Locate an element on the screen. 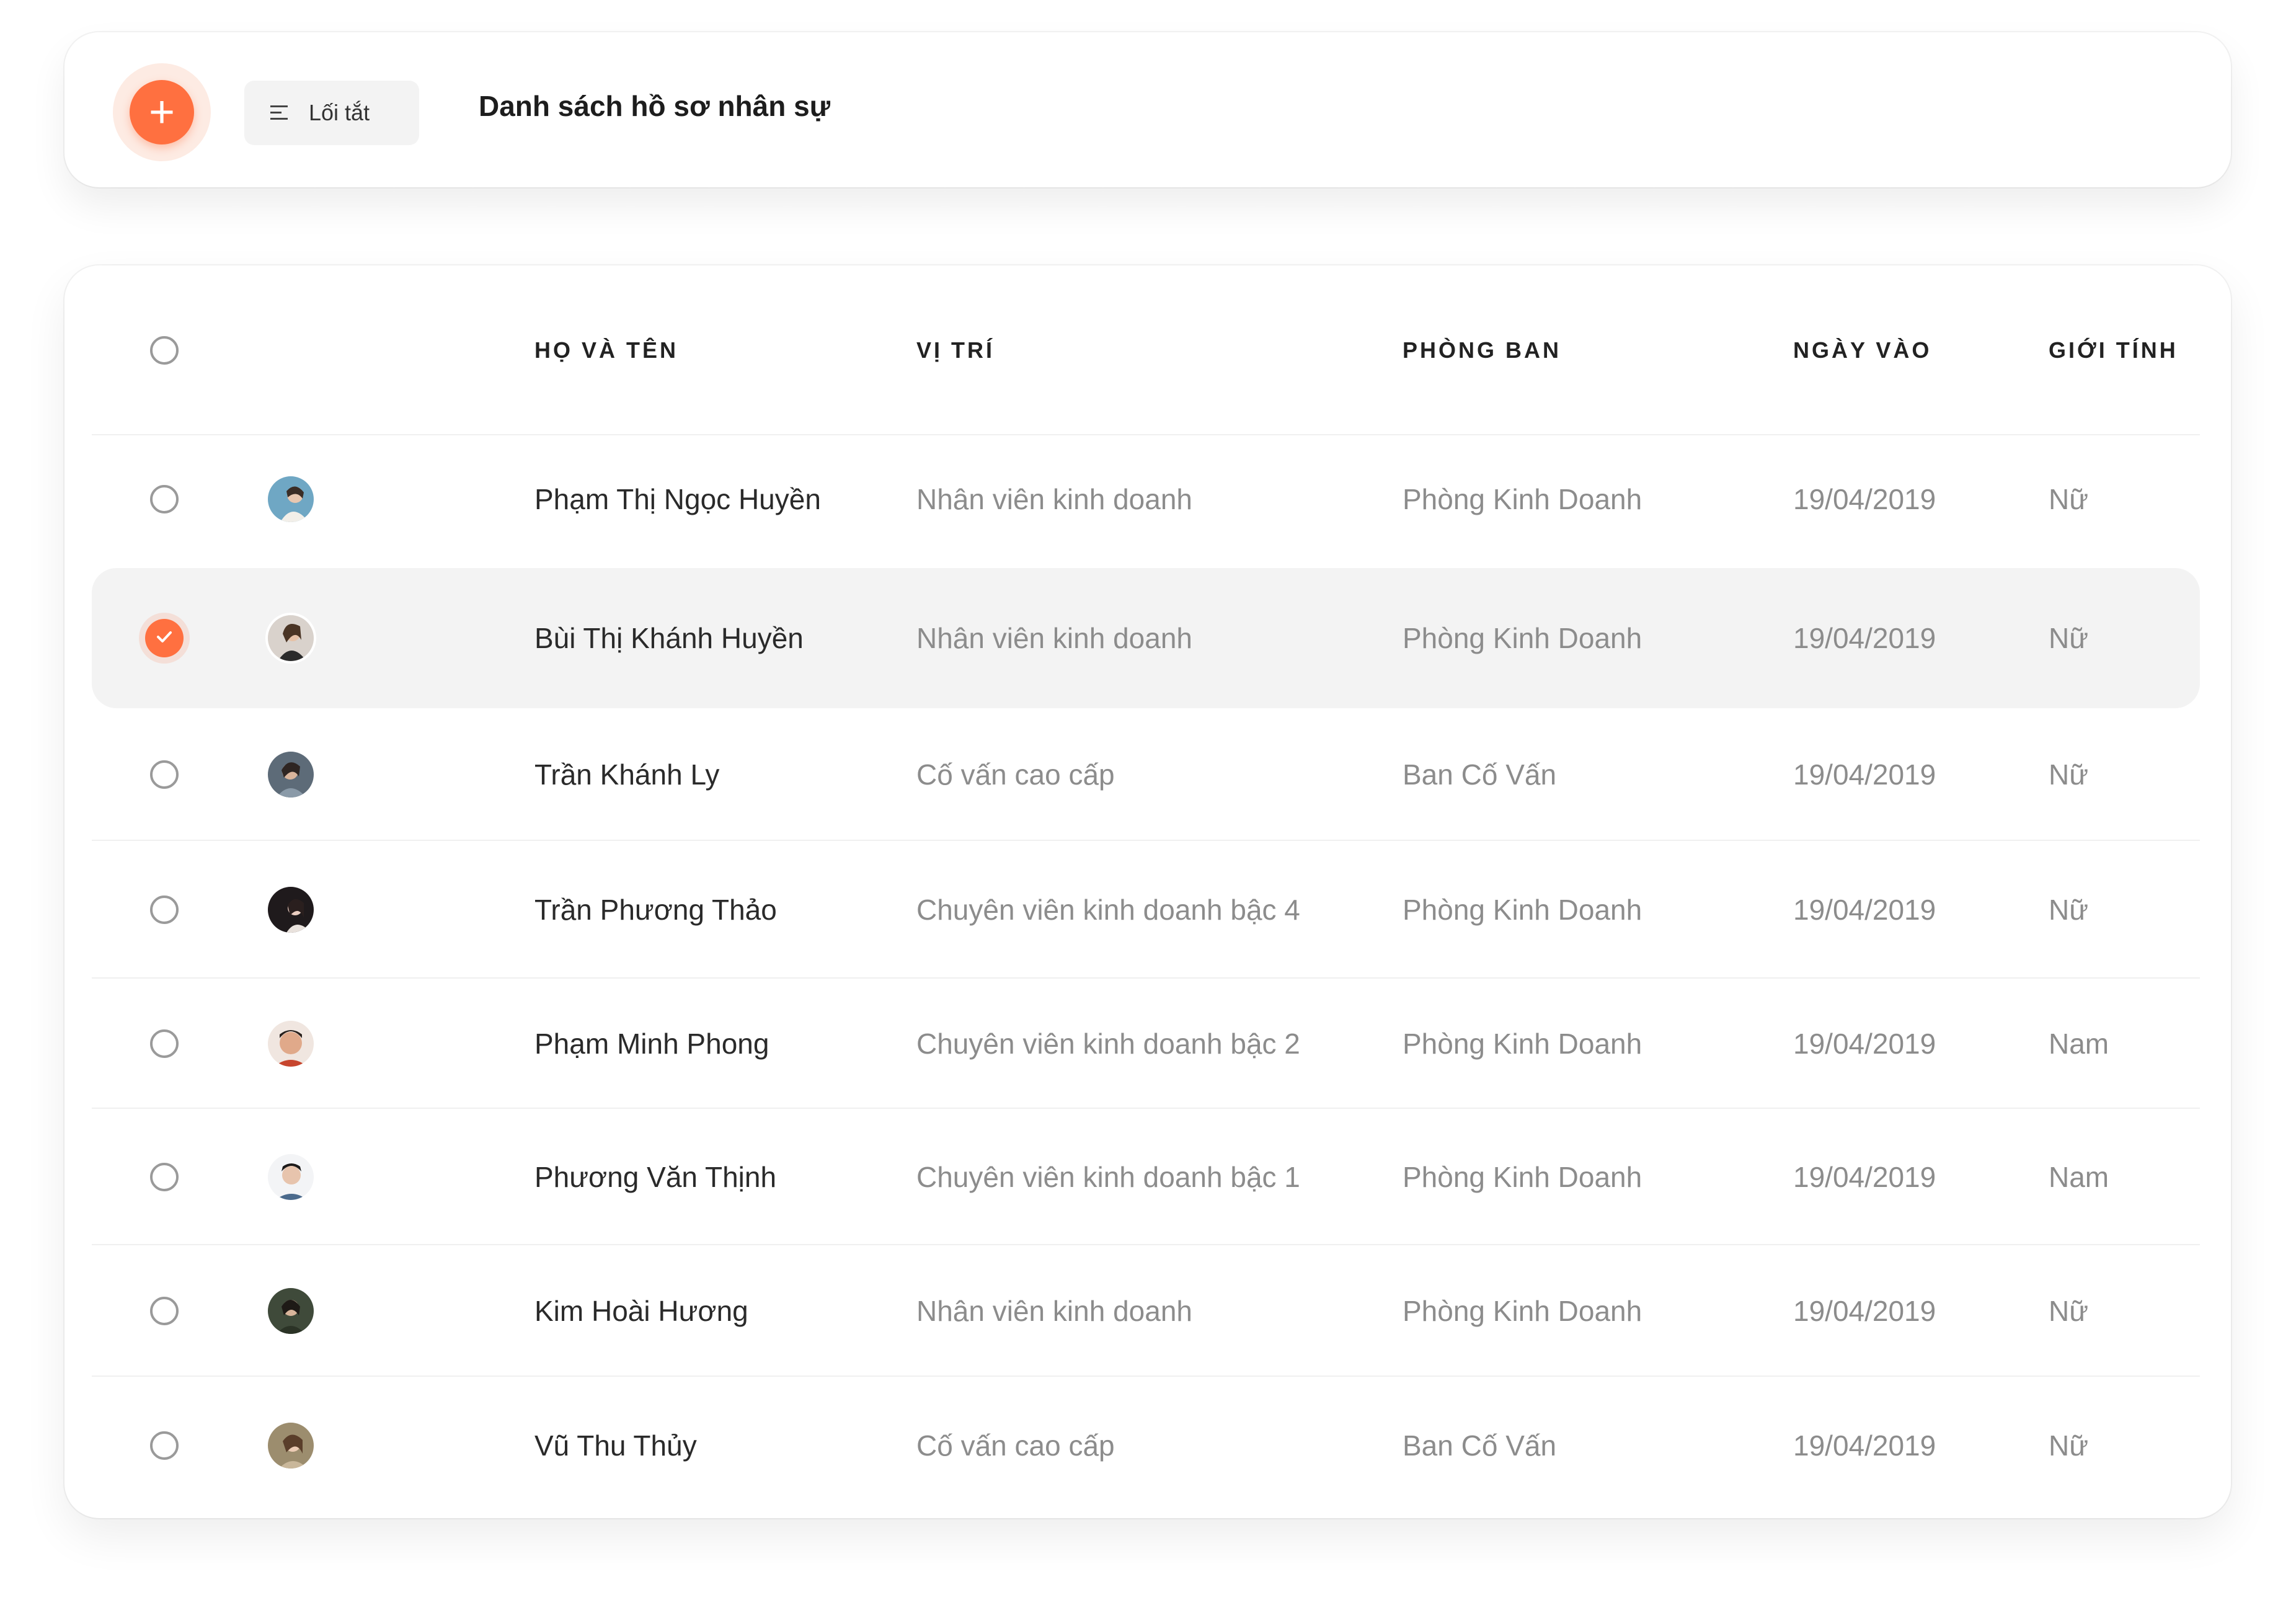  row-checkbox-checked is located at coordinates (164, 638).